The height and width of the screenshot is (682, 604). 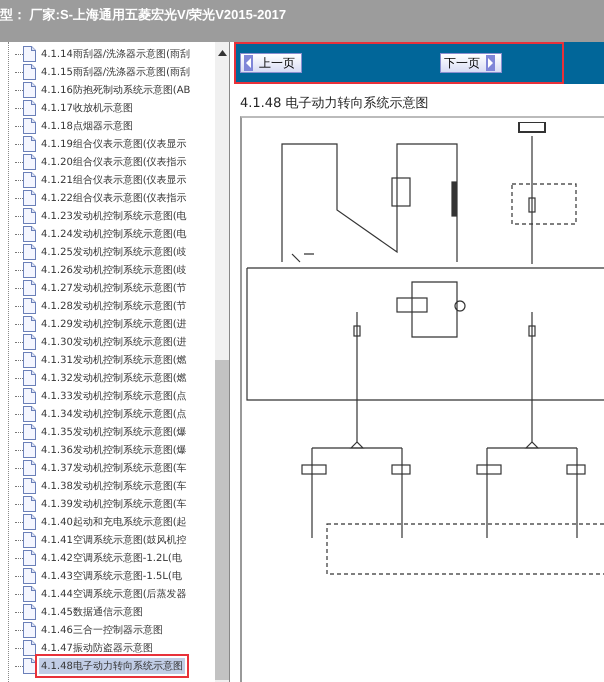 I want to click on tree-item: 4.1.18点烟器示意图, so click(x=87, y=126).